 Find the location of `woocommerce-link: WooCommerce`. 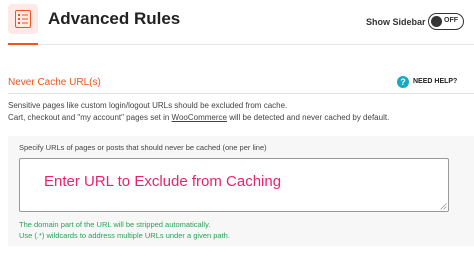

woocommerce-link: WooCommerce is located at coordinates (199, 117).